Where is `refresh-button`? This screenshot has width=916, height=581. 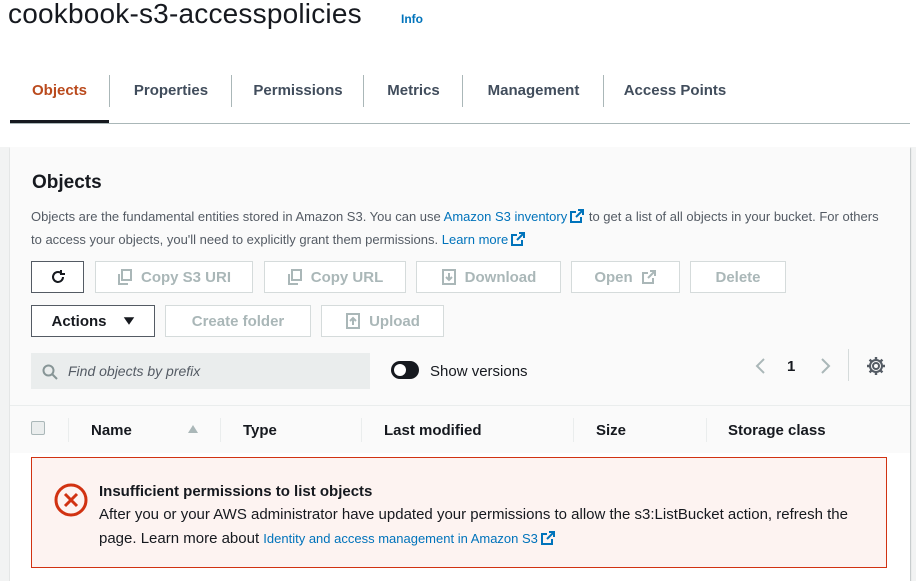
refresh-button is located at coordinates (57, 277).